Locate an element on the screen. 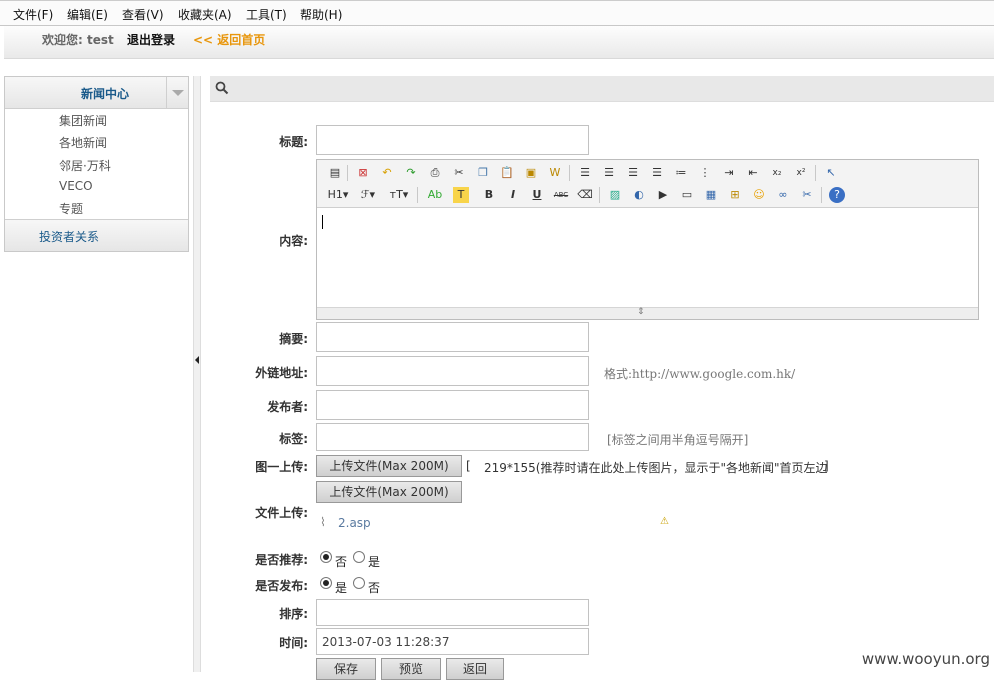 The height and width of the screenshot is (680, 994). strikethrough-button: ABC is located at coordinates (561, 195).